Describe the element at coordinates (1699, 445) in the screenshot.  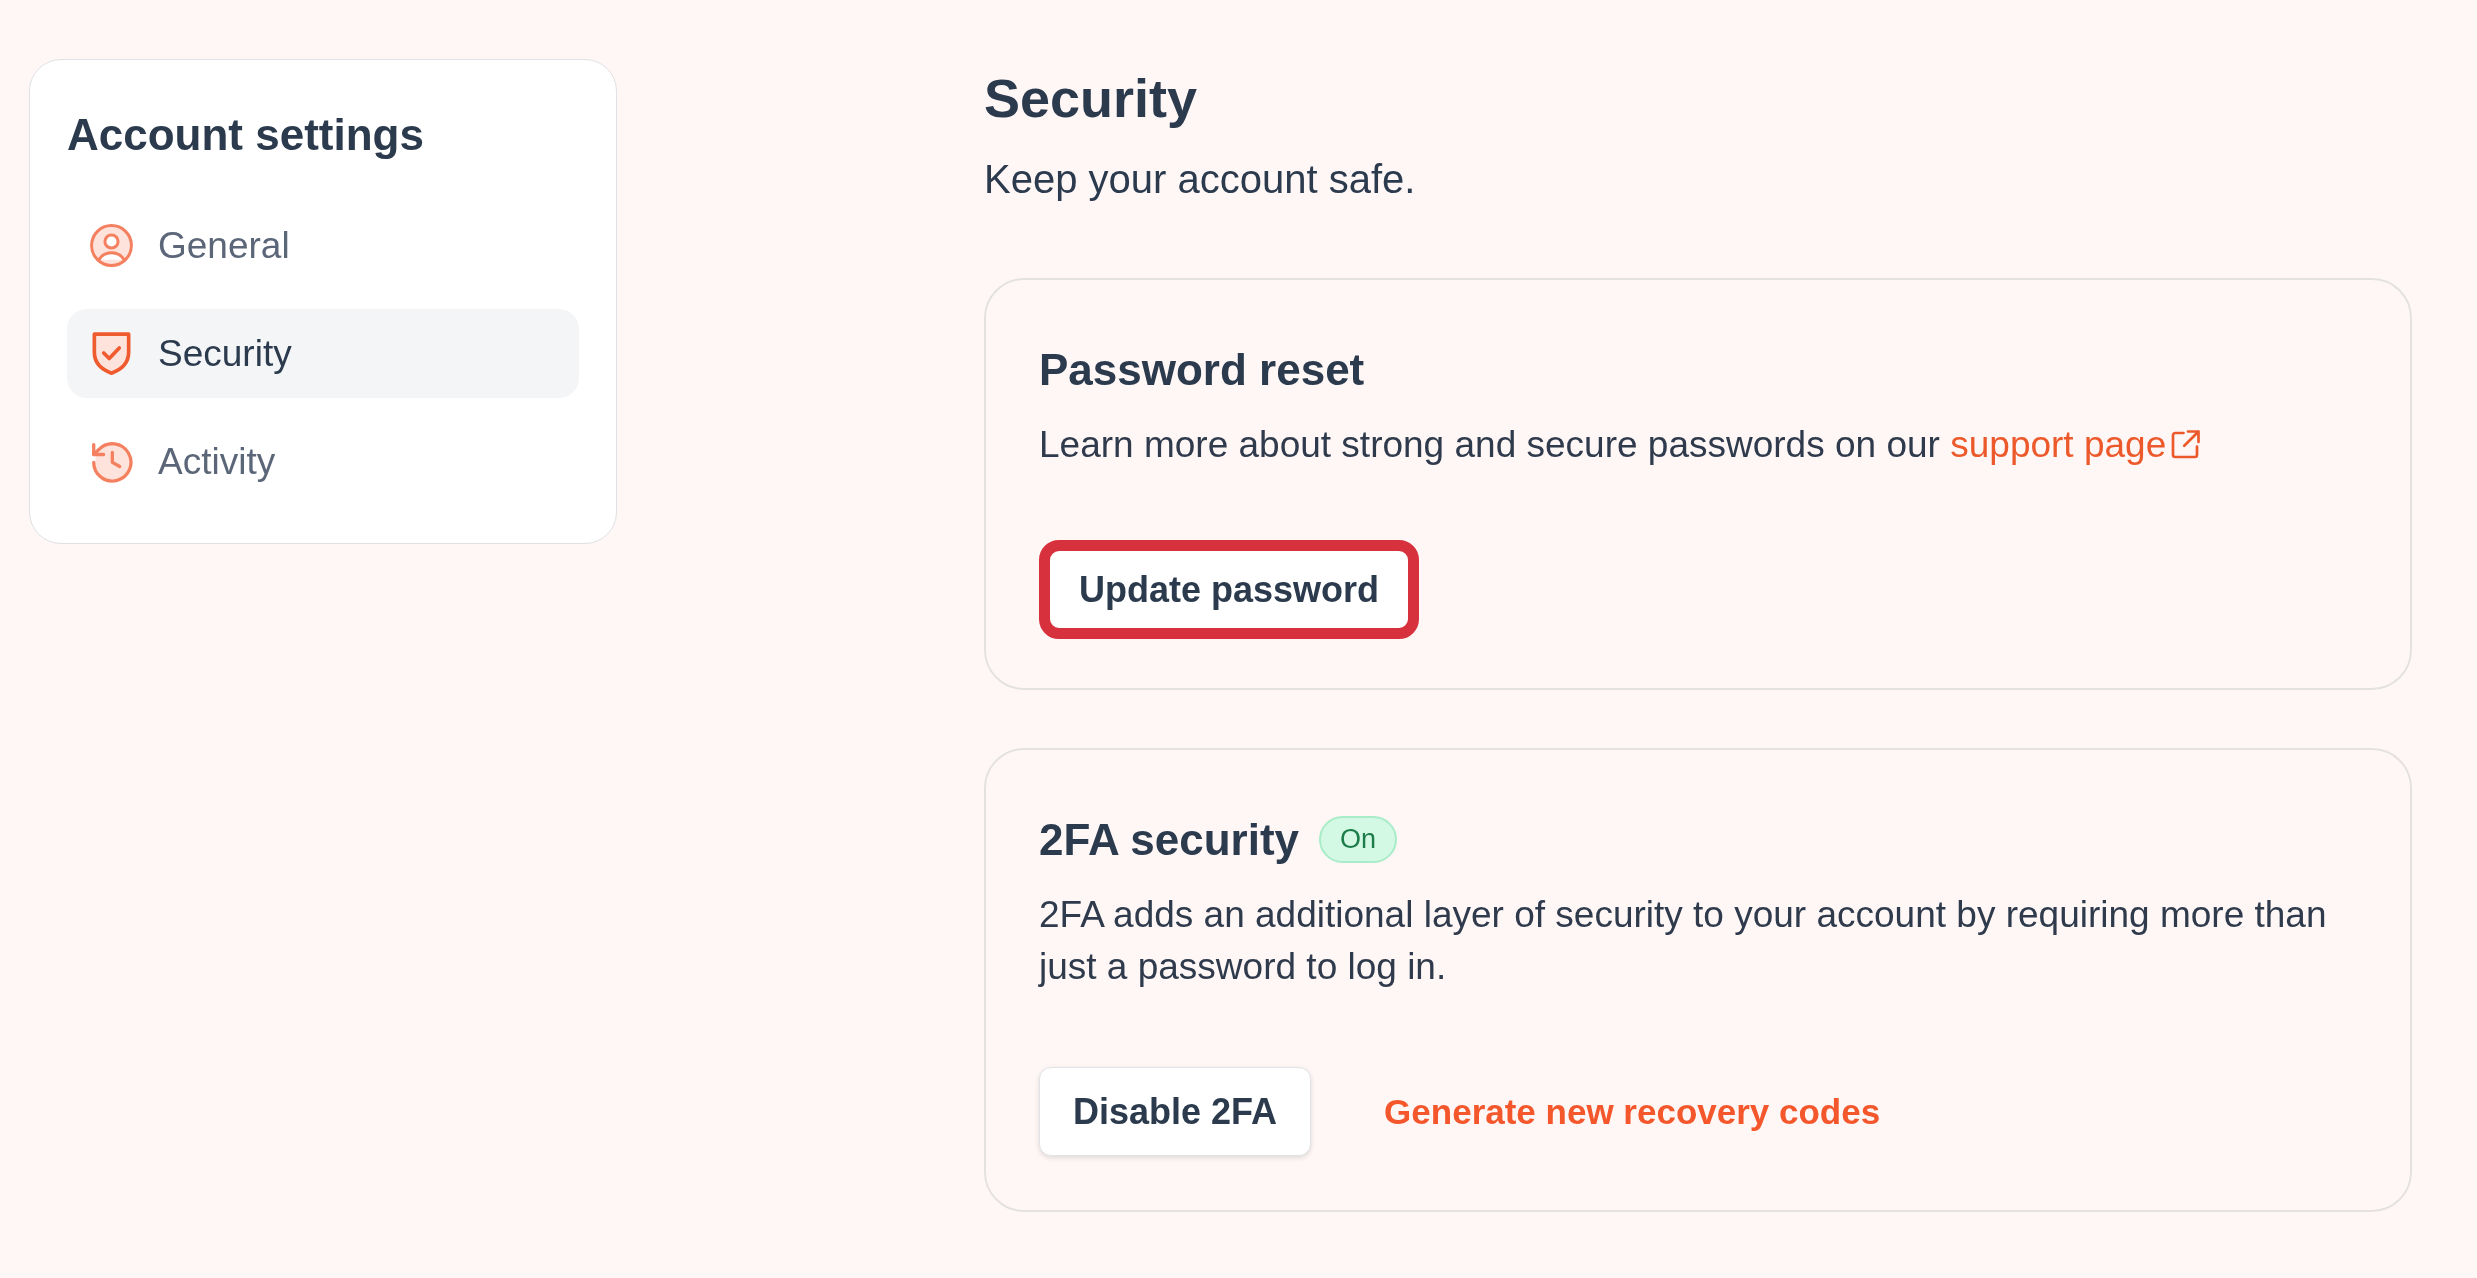
I see `card-description: Learn more about strong and secure passwords on our support page` at that location.